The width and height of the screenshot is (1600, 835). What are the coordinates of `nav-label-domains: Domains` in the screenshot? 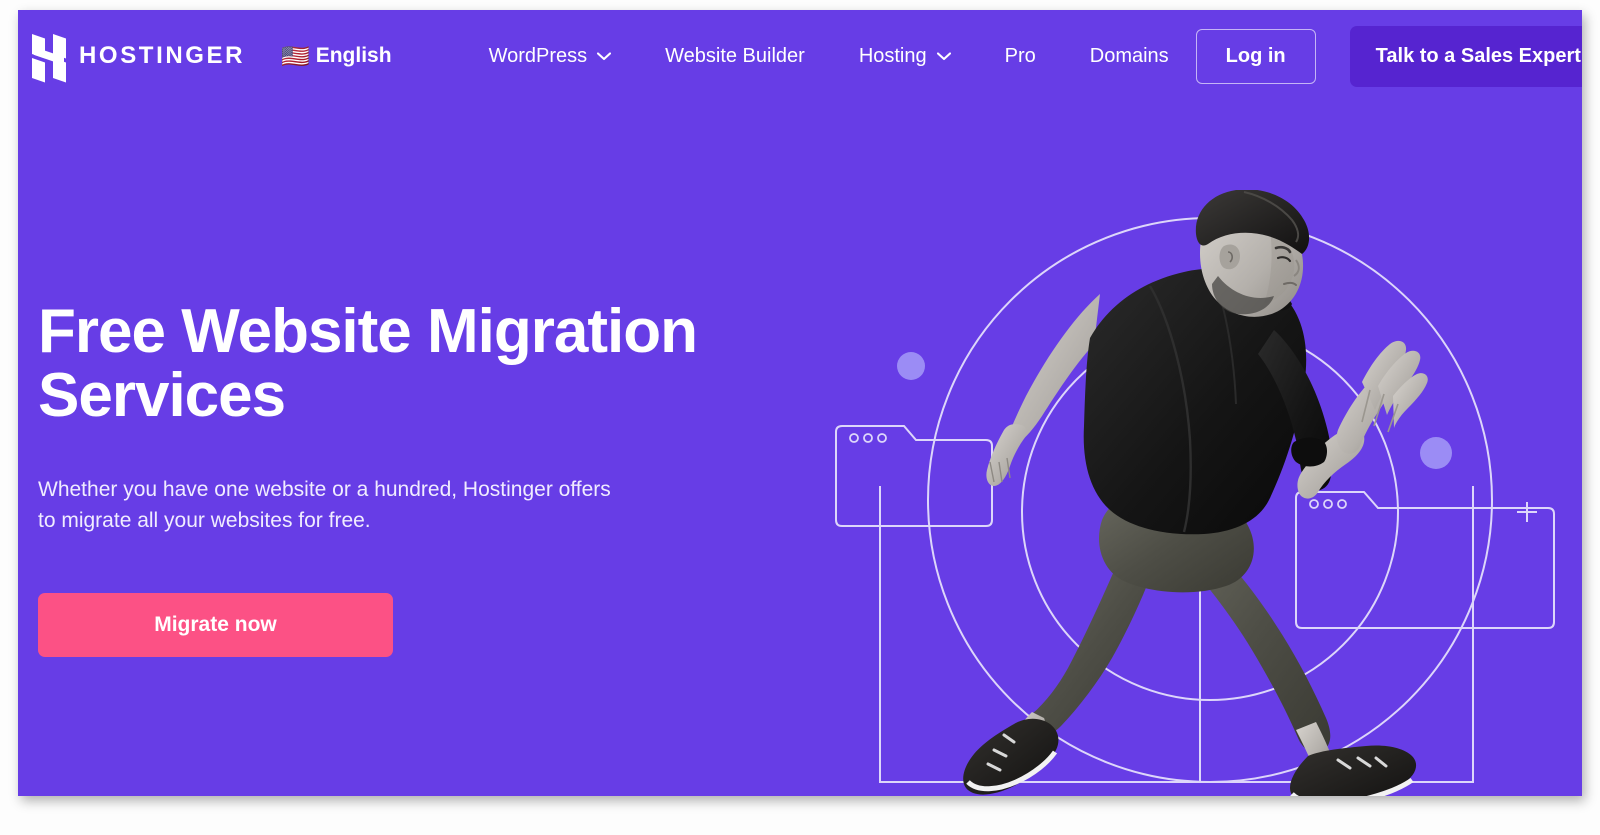 It's located at (1129, 55).